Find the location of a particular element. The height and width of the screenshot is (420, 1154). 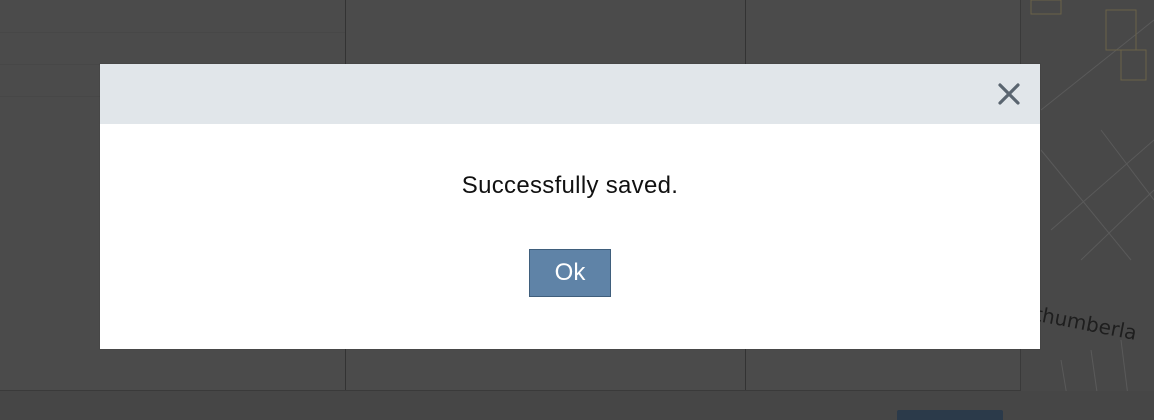

background-footer-button is located at coordinates (950, 415).